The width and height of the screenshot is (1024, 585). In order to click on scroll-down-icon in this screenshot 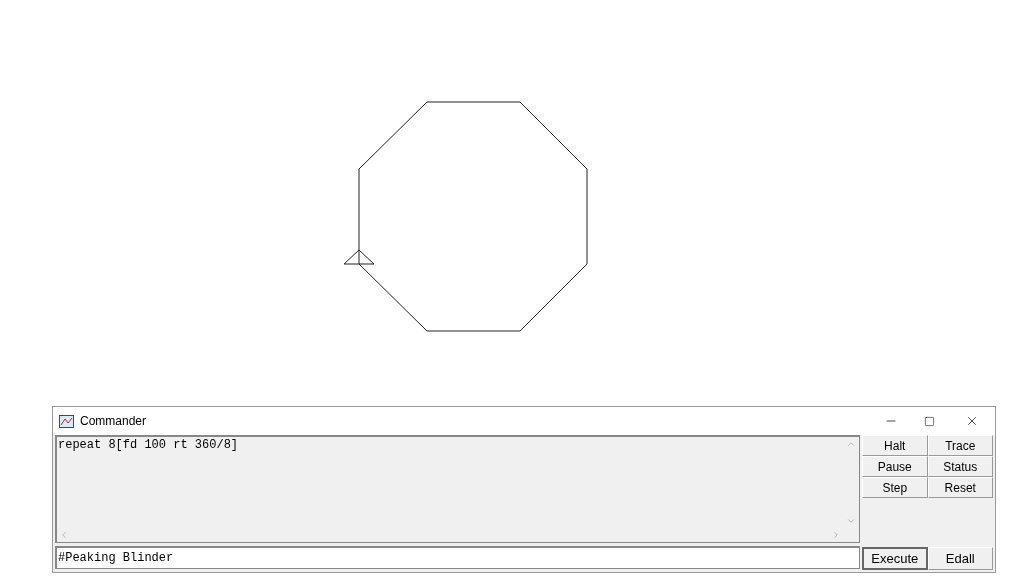, I will do `click(851, 521)`.